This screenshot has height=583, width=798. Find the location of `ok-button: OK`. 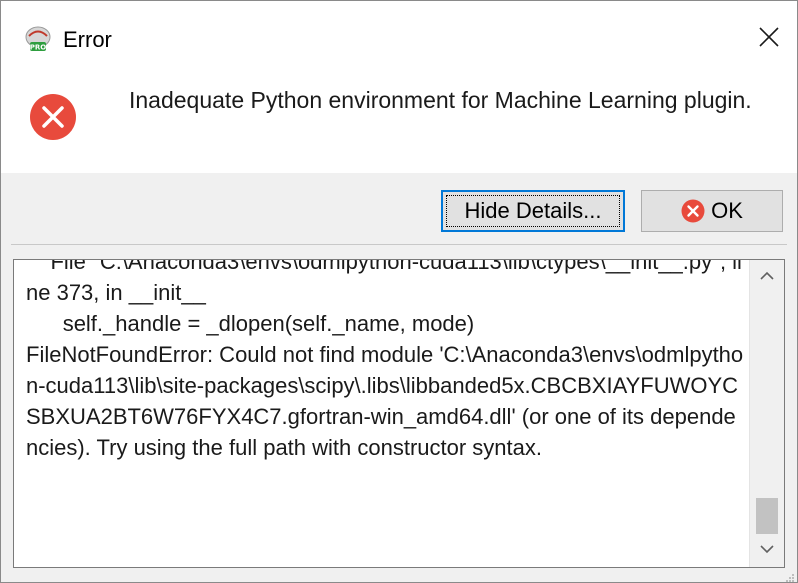

ok-button: OK is located at coordinates (712, 211).